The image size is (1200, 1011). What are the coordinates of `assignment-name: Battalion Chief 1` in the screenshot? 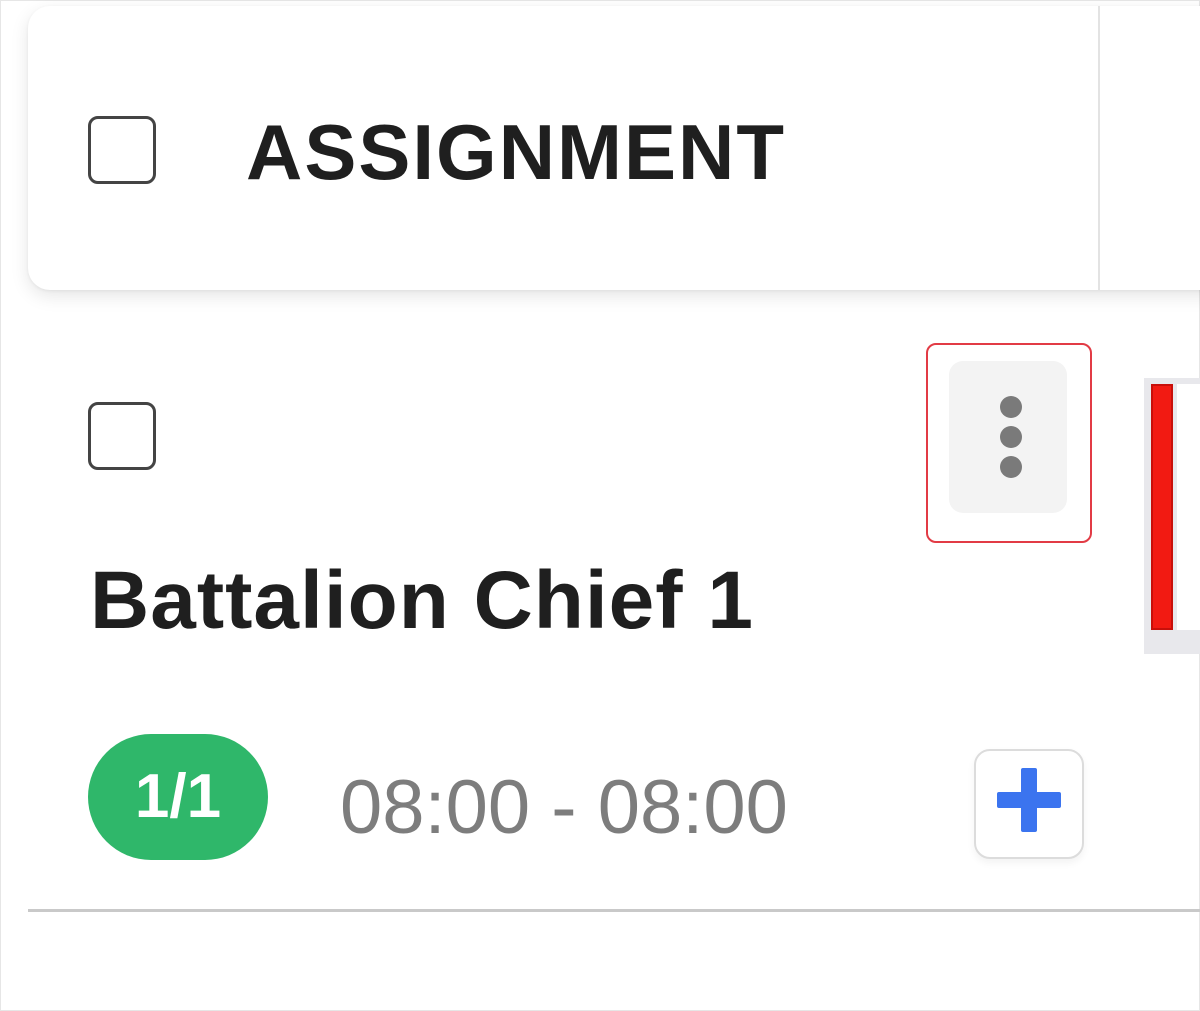 It's located at (422, 600).